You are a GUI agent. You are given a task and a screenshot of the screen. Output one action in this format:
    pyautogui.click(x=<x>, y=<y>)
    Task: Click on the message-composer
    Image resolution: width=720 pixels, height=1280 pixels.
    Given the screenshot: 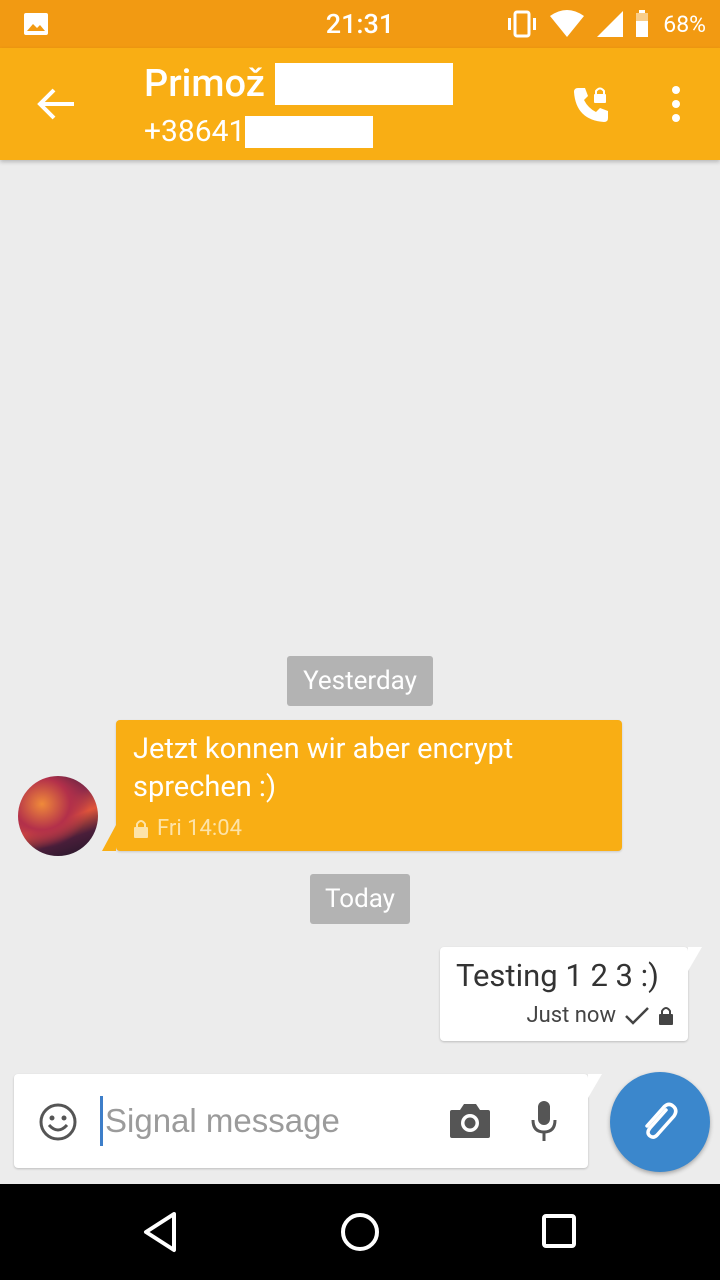 What is the action you would take?
    pyautogui.click(x=308, y=1121)
    